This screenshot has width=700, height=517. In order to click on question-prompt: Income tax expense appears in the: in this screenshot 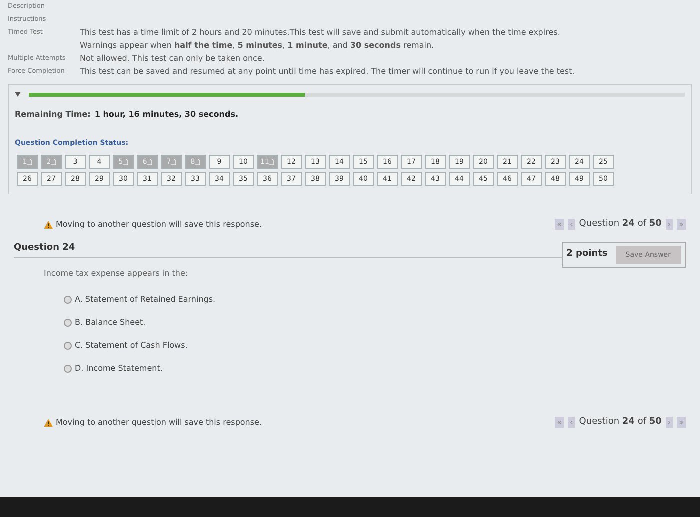, I will do `click(117, 274)`.